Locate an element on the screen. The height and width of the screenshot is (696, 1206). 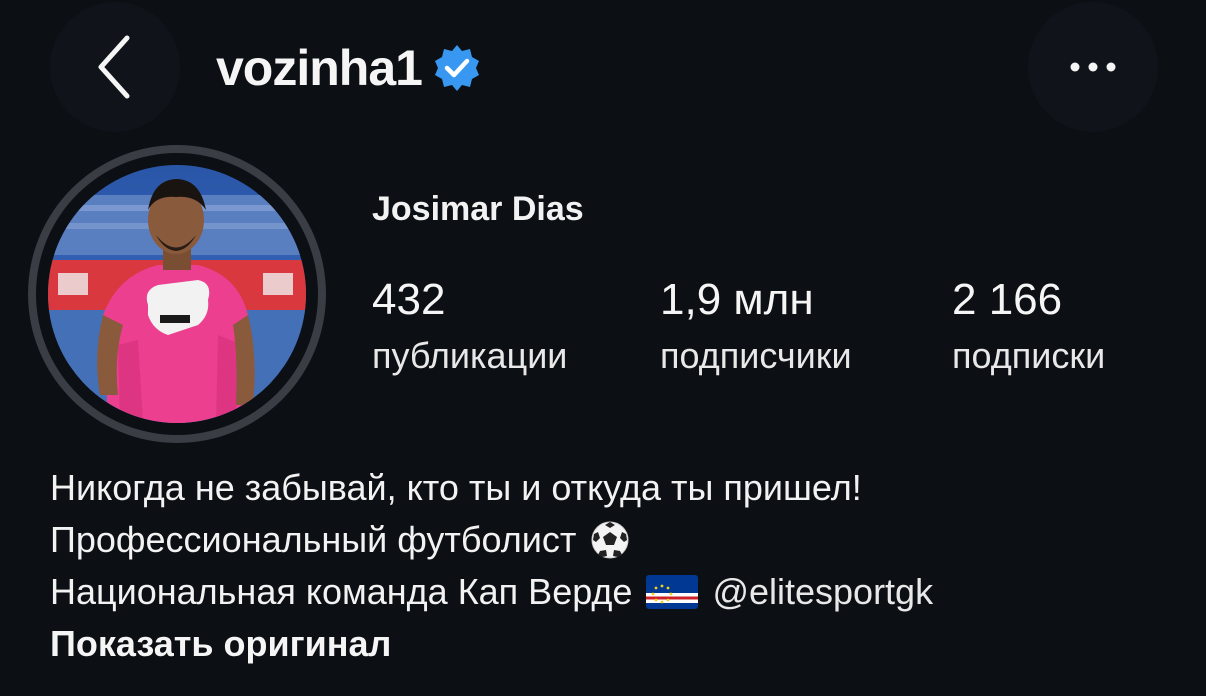
more-horizontal-icon is located at coordinates (1093, 67).